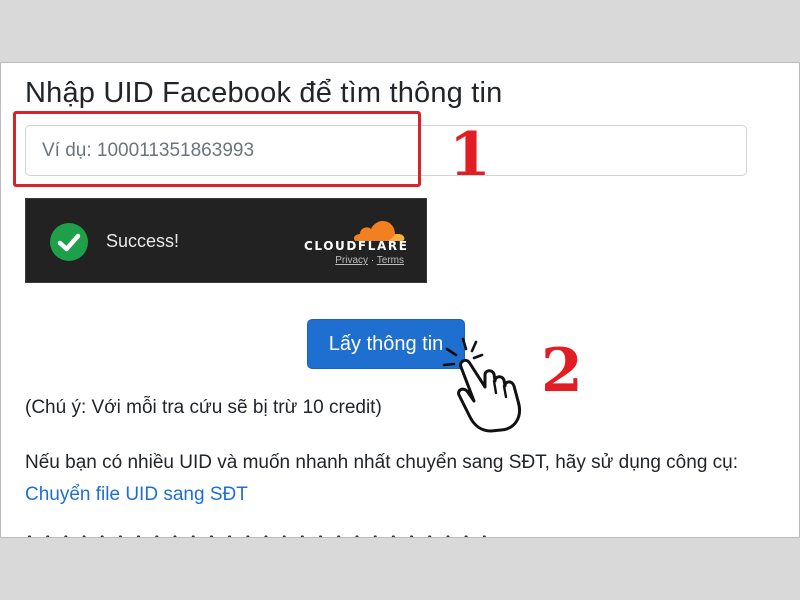 Image resolution: width=800 pixels, height=600 pixels. I want to click on hand-pointer-icon, so click(481, 385).